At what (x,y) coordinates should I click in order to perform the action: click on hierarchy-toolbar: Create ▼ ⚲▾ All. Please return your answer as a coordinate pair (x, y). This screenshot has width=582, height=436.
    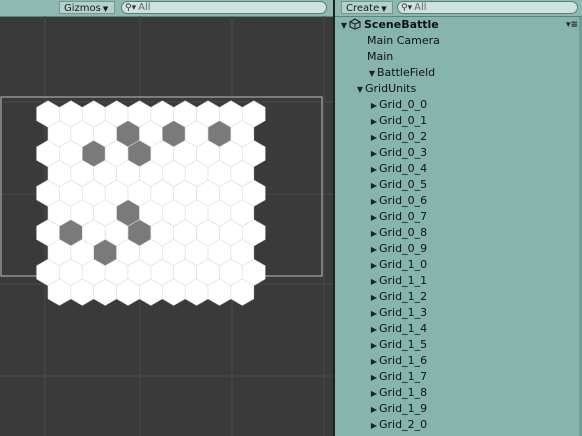
    Looking at the image, I should click on (458, 8).